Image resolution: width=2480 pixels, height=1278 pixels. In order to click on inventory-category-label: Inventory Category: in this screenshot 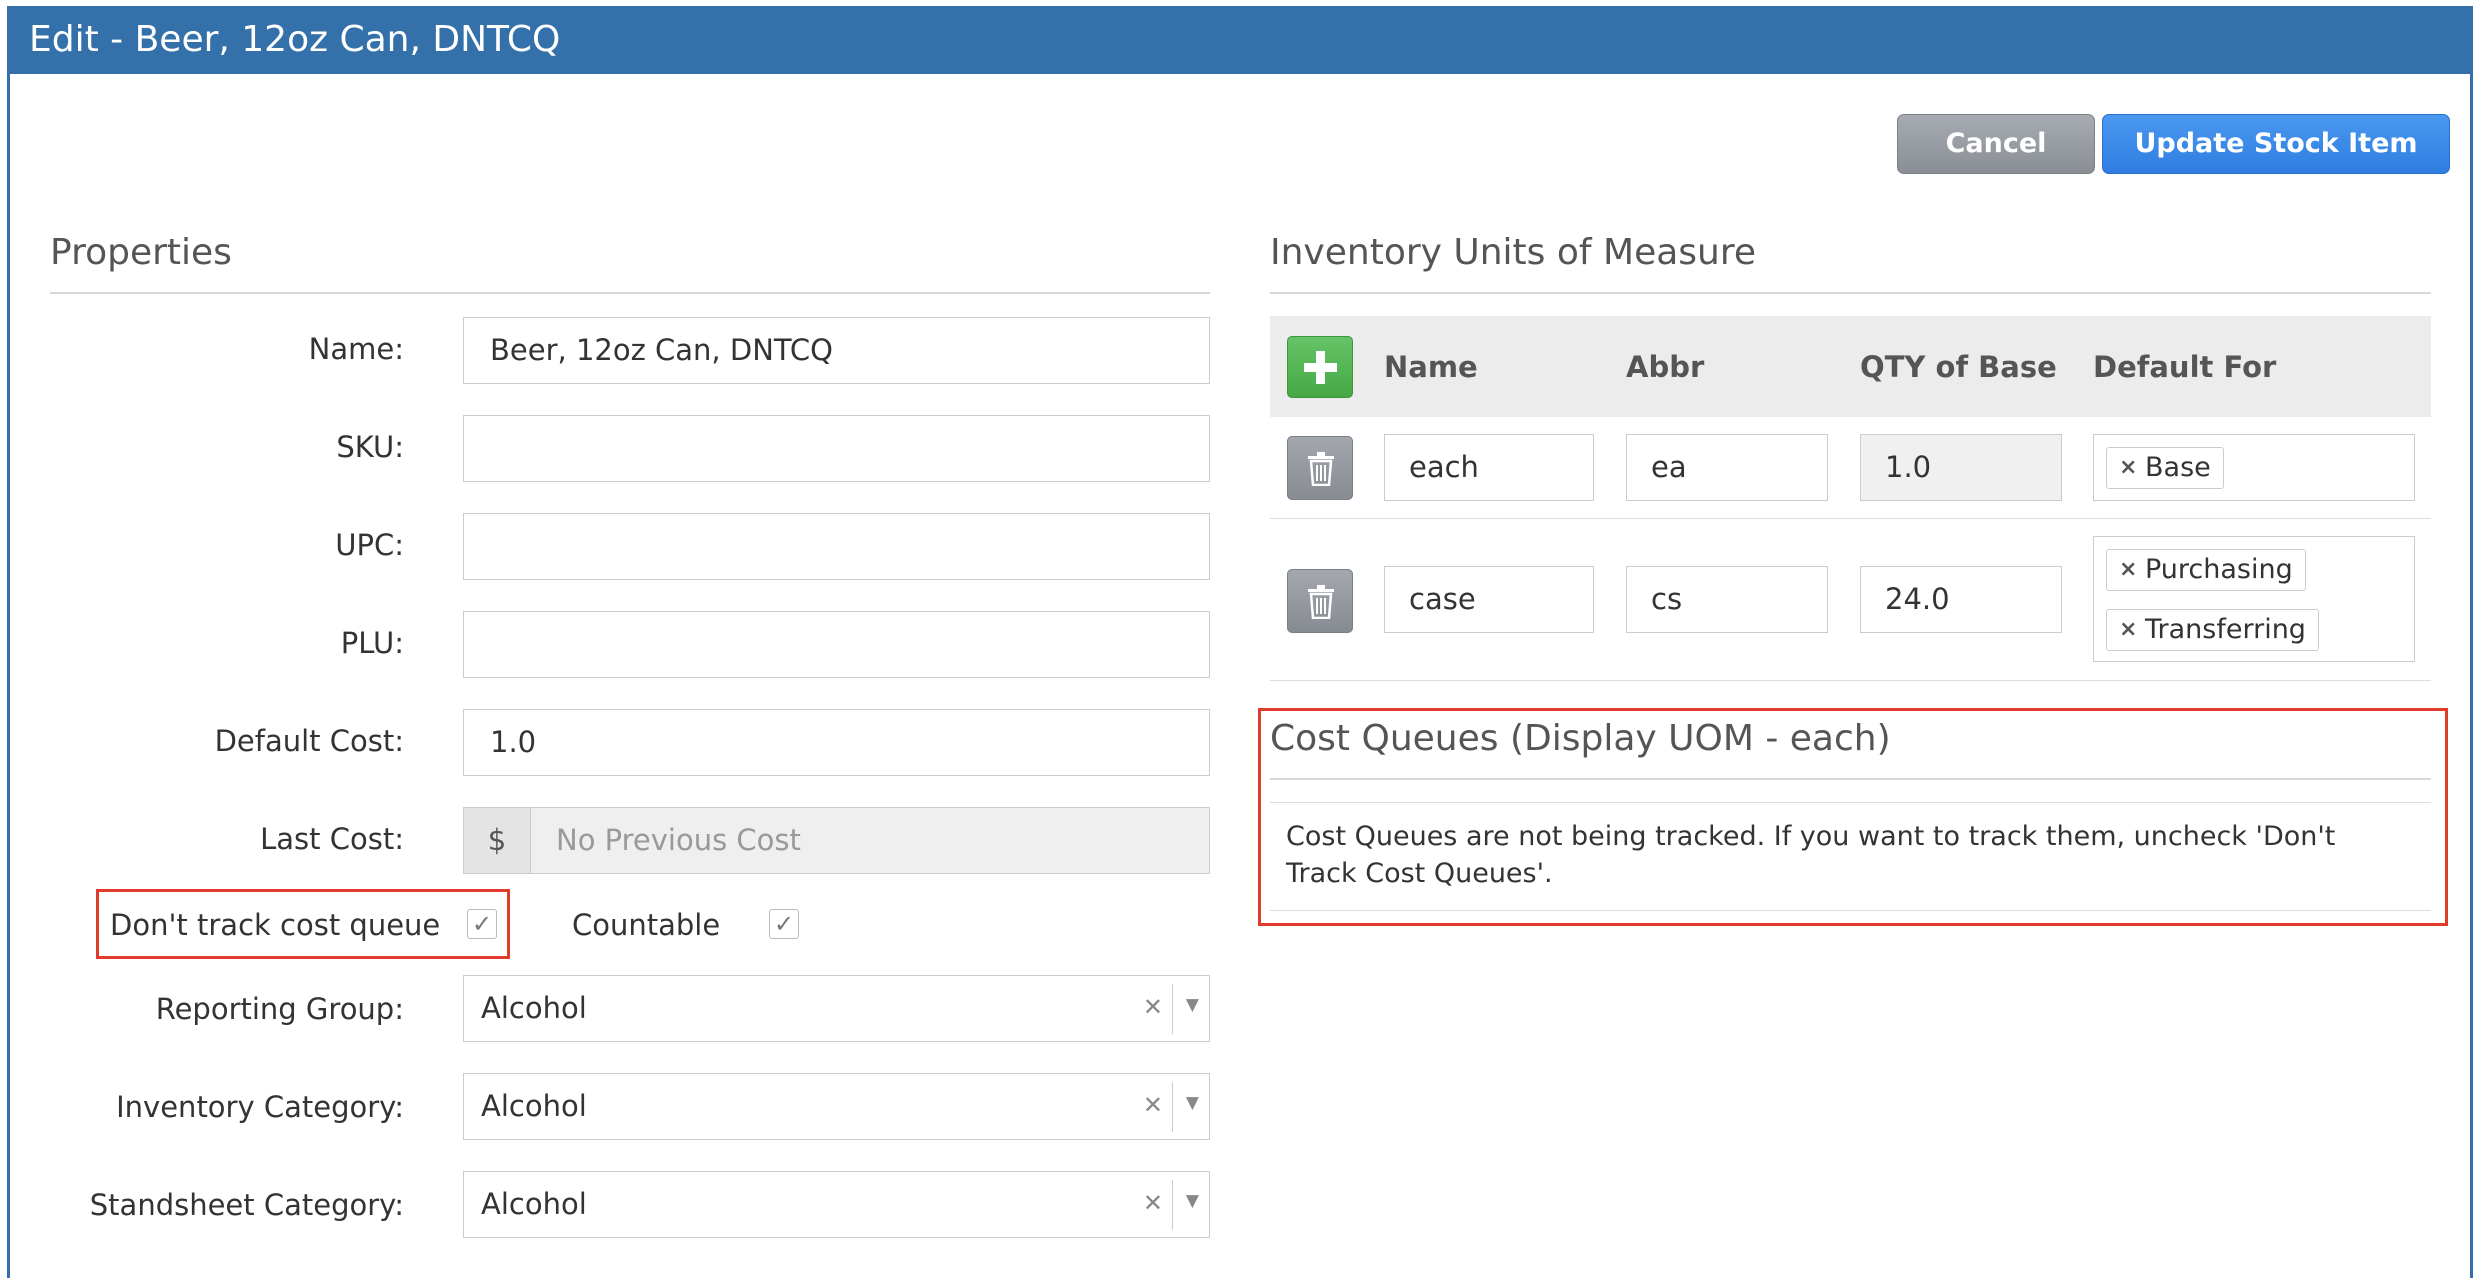, I will do `click(260, 1107)`.